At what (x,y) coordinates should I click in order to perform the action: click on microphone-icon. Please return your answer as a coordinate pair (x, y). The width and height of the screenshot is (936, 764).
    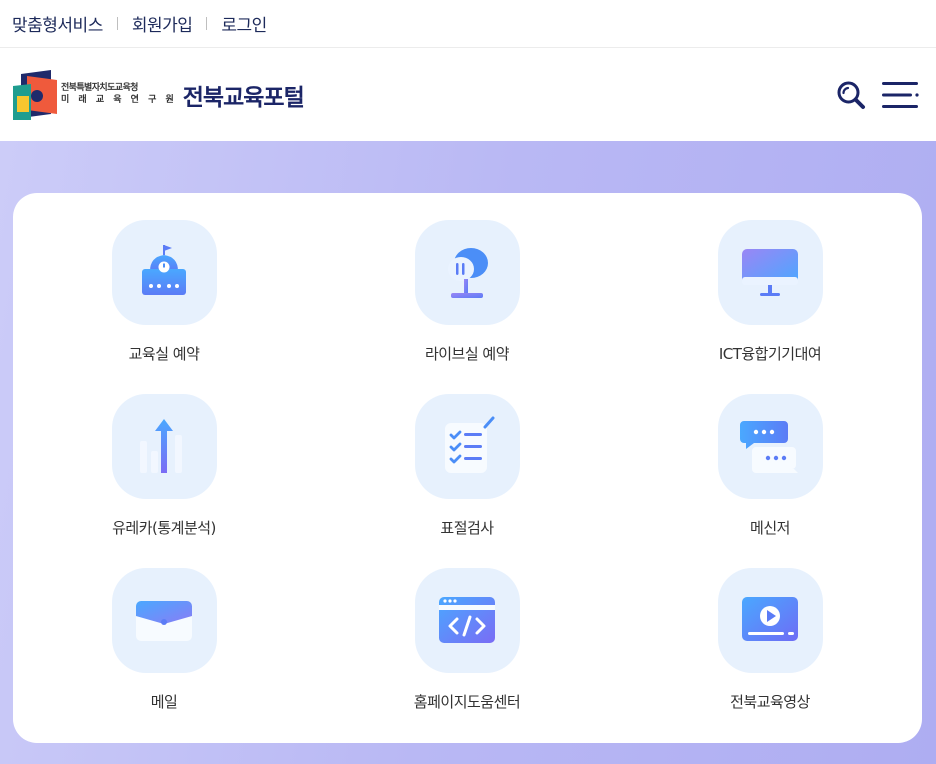
    Looking at the image, I should click on (468, 272).